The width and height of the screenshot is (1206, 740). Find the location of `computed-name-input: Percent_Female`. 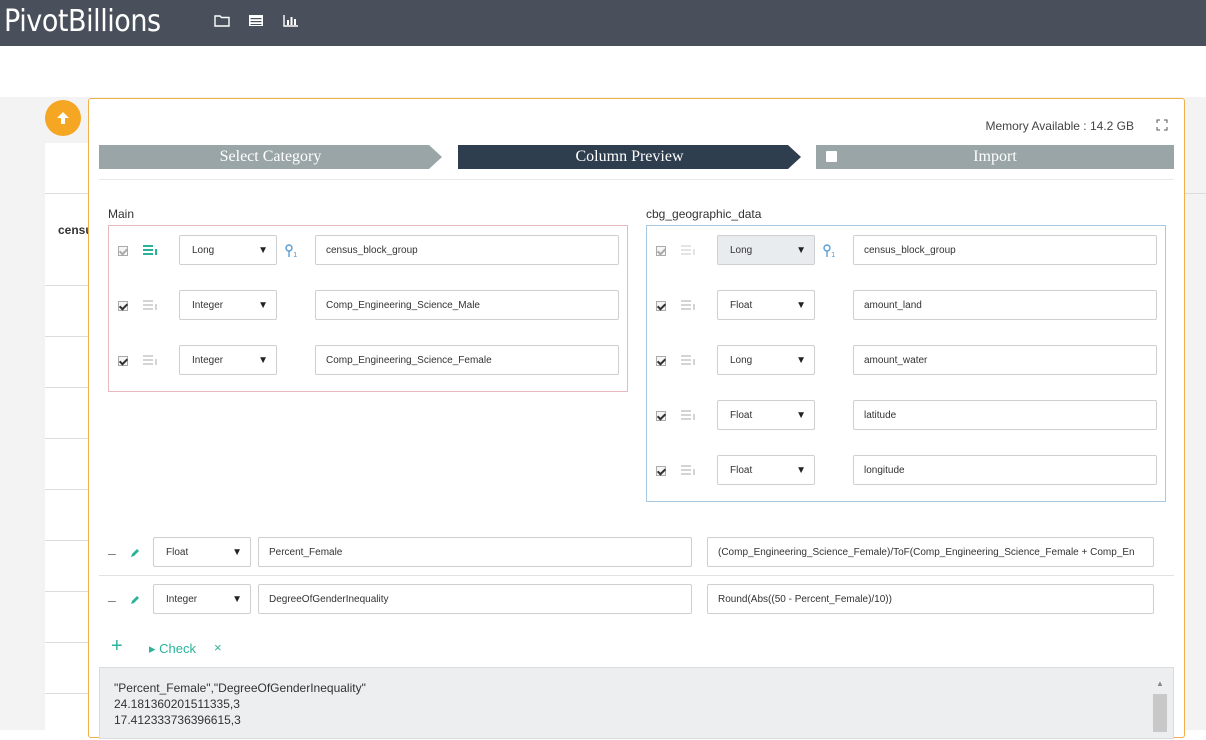

computed-name-input: Percent_Female is located at coordinates (475, 552).